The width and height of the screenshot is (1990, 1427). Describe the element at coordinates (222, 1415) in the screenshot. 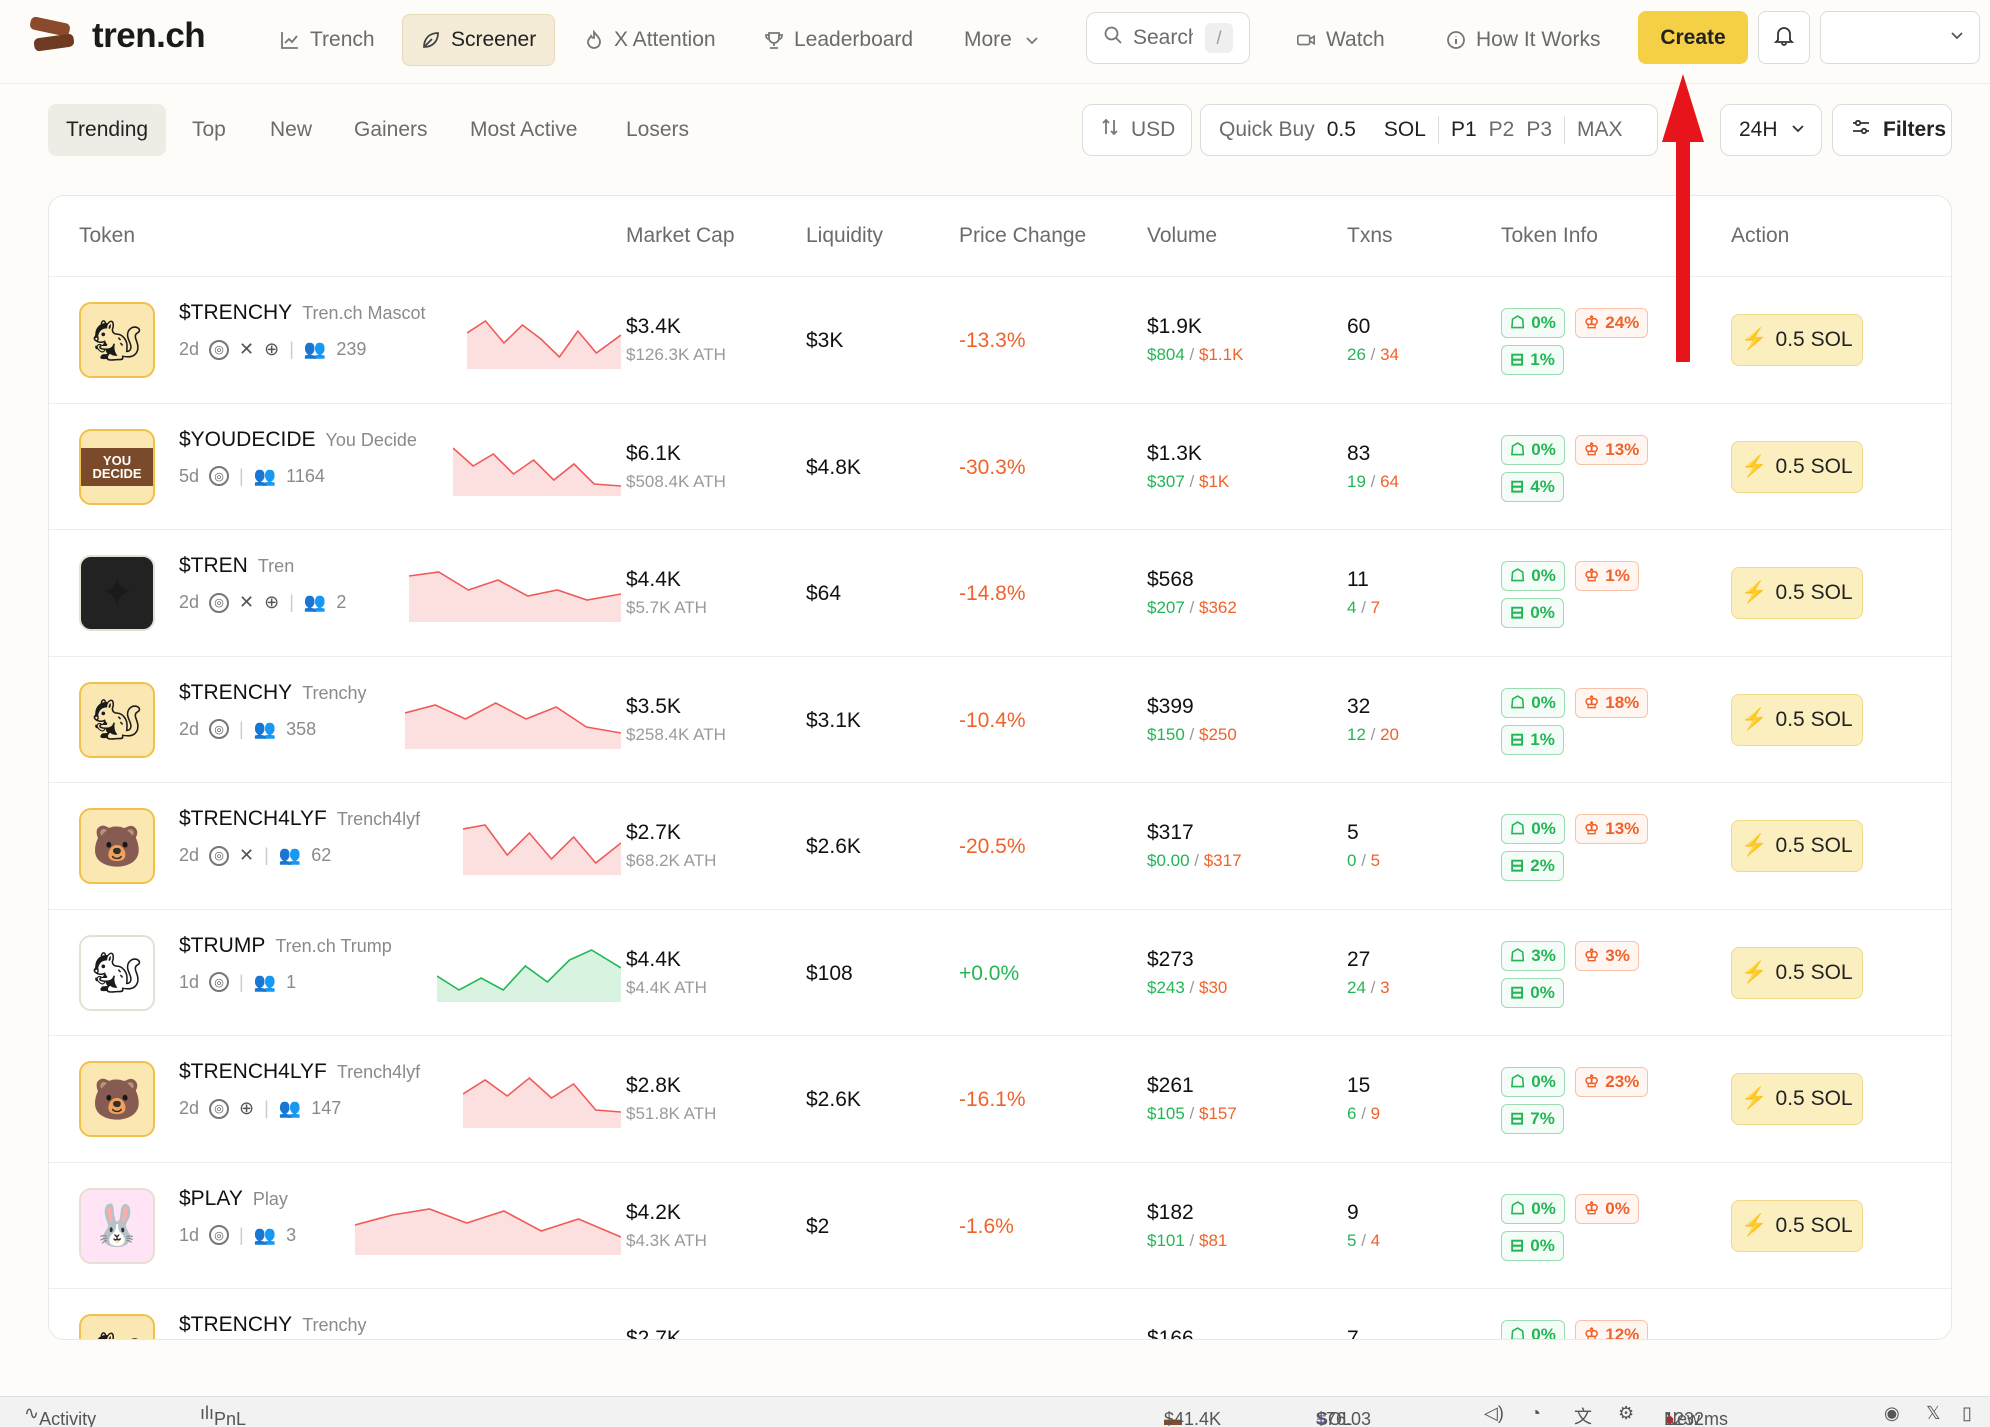

I see `pnl-tracker-link: ılı PnL Tracker` at that location.